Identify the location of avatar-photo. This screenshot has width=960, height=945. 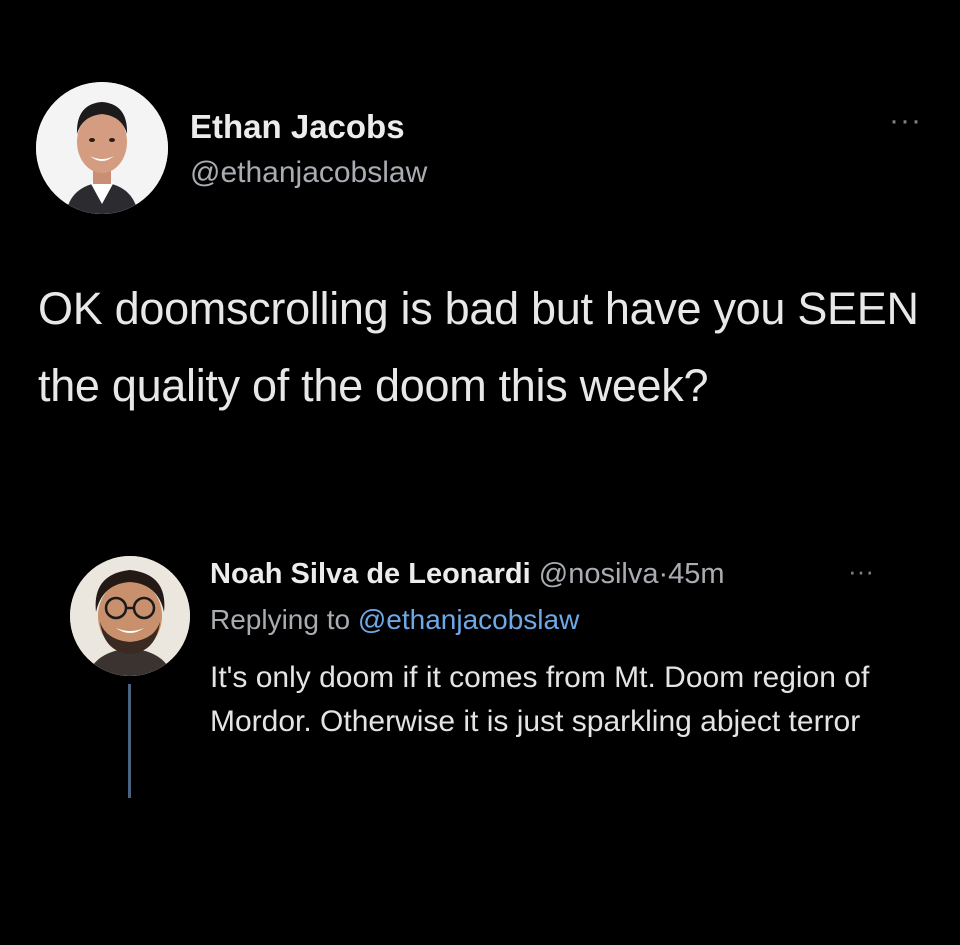
(102, 148).